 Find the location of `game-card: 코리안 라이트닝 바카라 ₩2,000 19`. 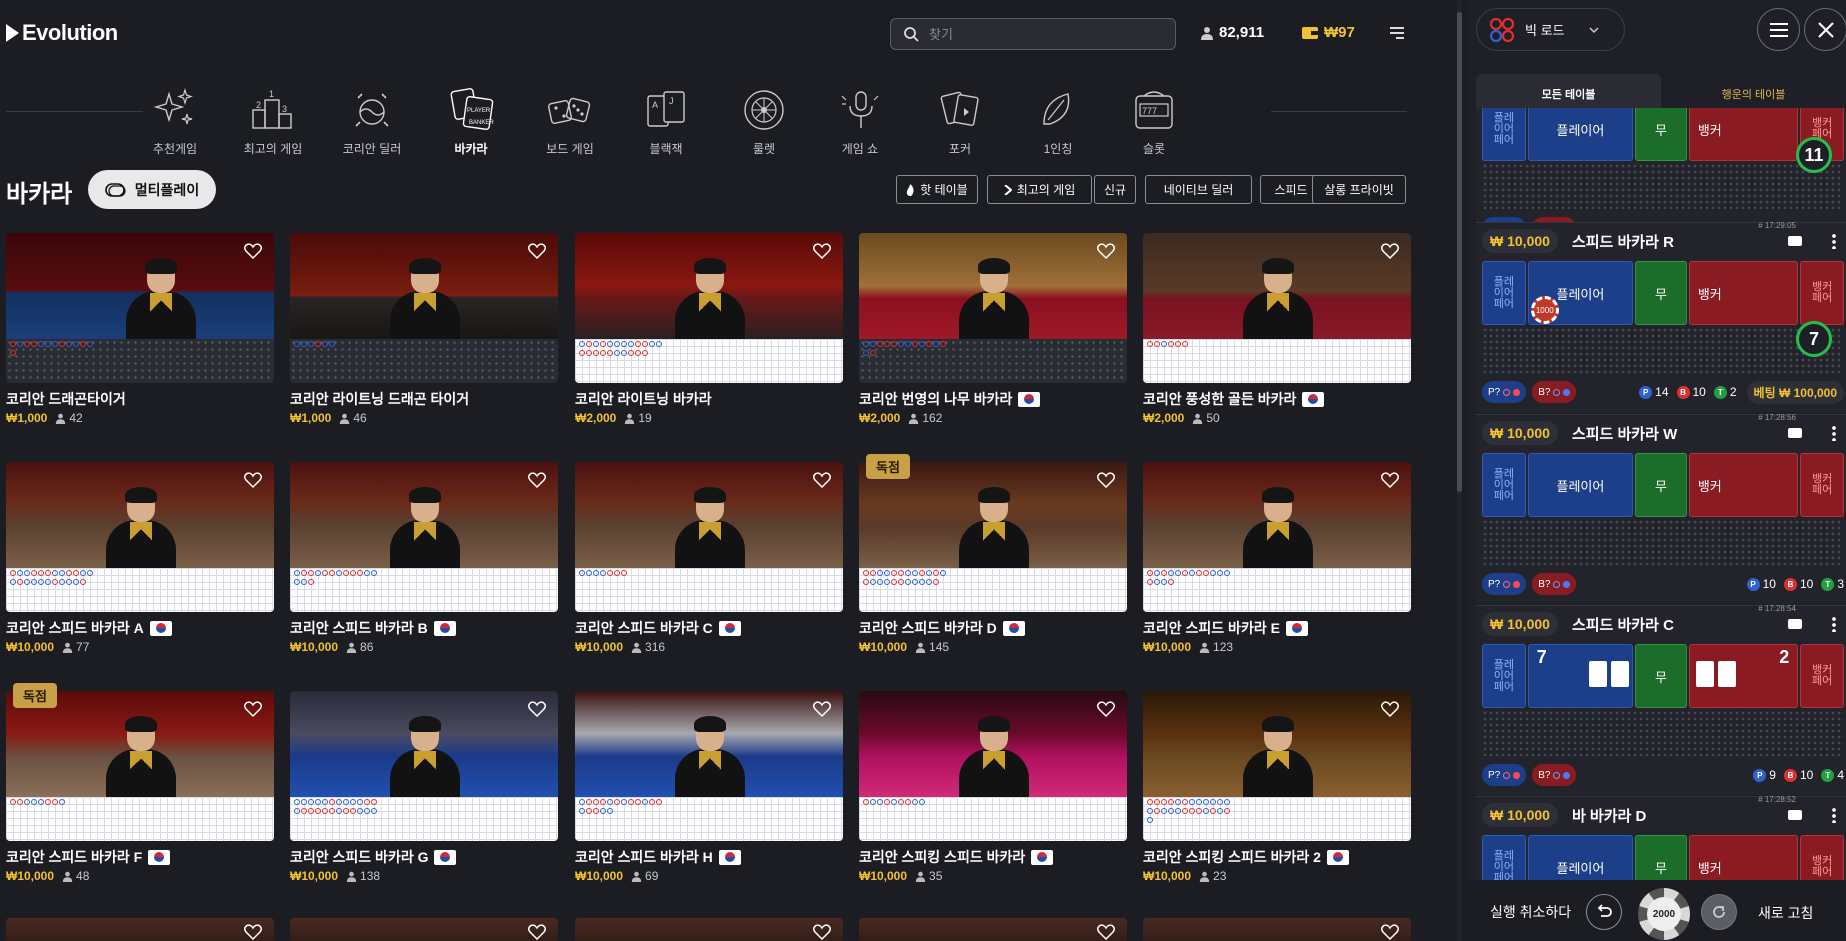

game-card: 코리안 라이트닝 바카라 ₩2,000 19 is located at coordinates (709, 330).